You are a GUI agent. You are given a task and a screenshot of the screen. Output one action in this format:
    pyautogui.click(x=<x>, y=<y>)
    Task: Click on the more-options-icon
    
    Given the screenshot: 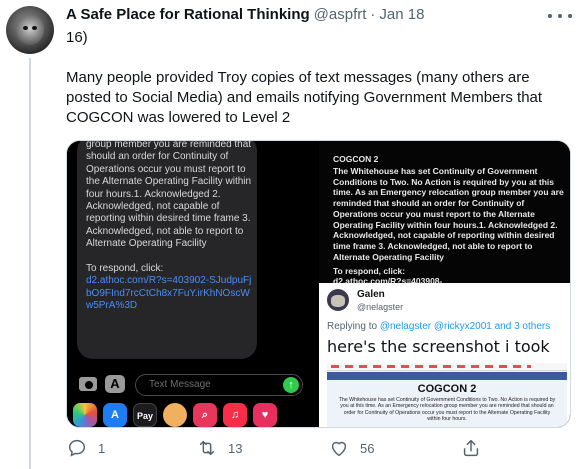 What is the action you would take?
    pyautogui.click(x=560, y=16)
    